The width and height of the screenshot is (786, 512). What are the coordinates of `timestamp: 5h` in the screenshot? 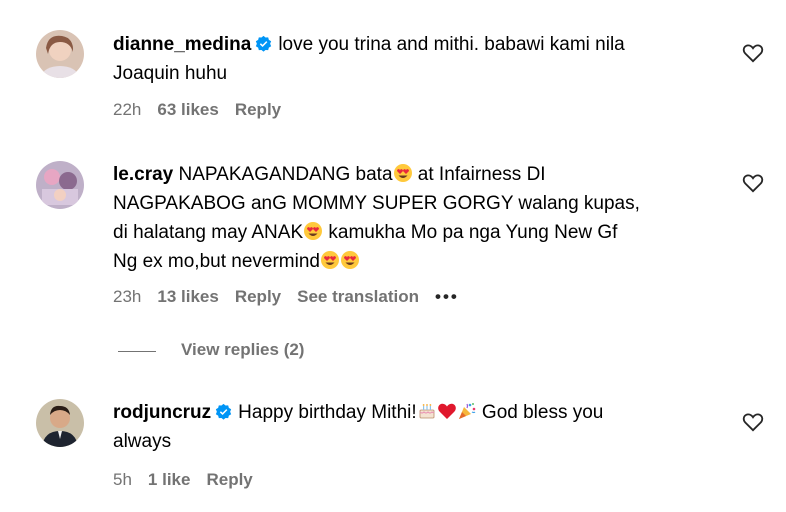 It's located at (122, 479).